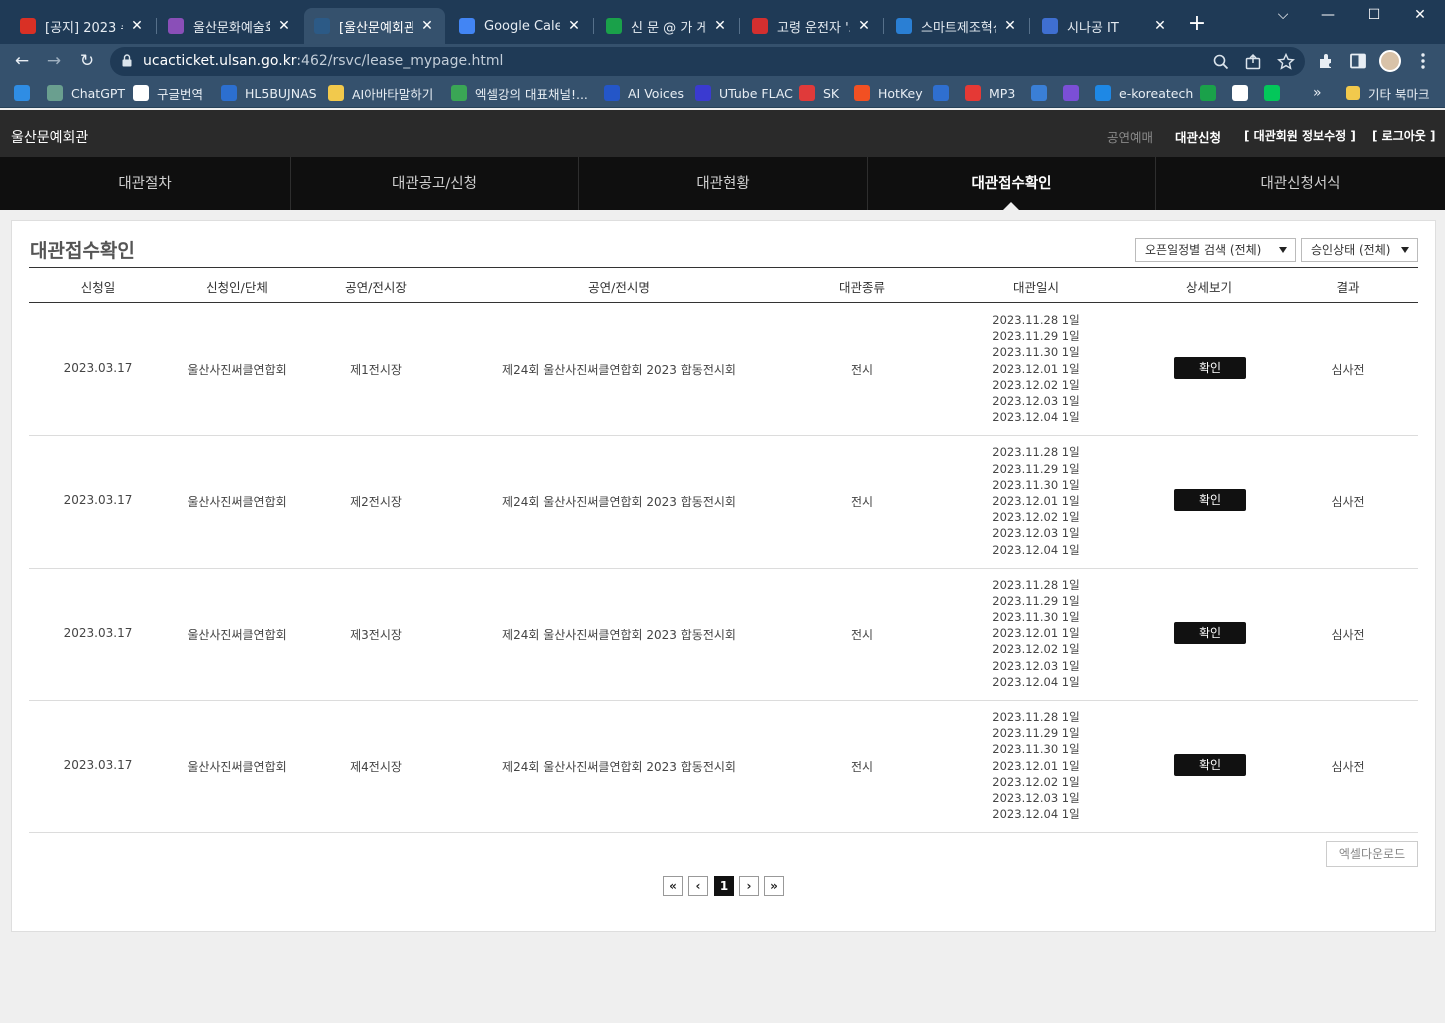 This screenshot has height=1023, width=1445. I want to click on profile-avatar, so click(1390, 61).